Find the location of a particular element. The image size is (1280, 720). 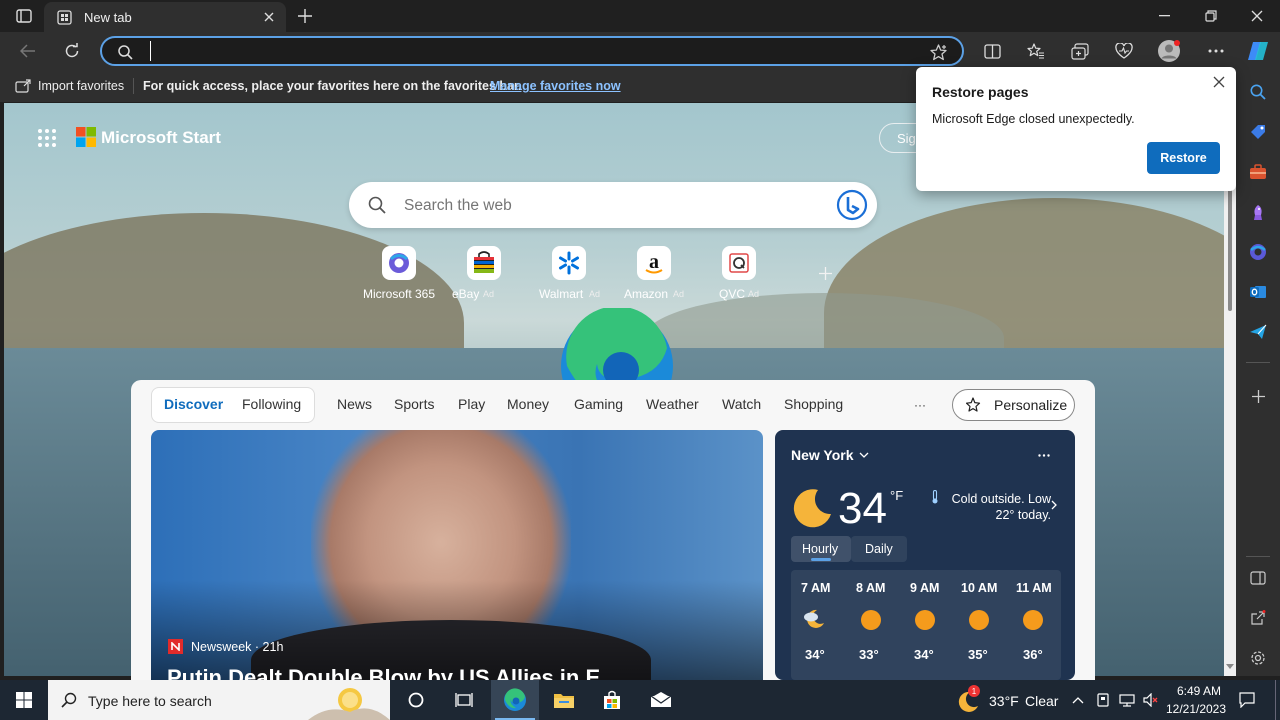

scrollbar-thumb is located at coordinates (1230, 247).